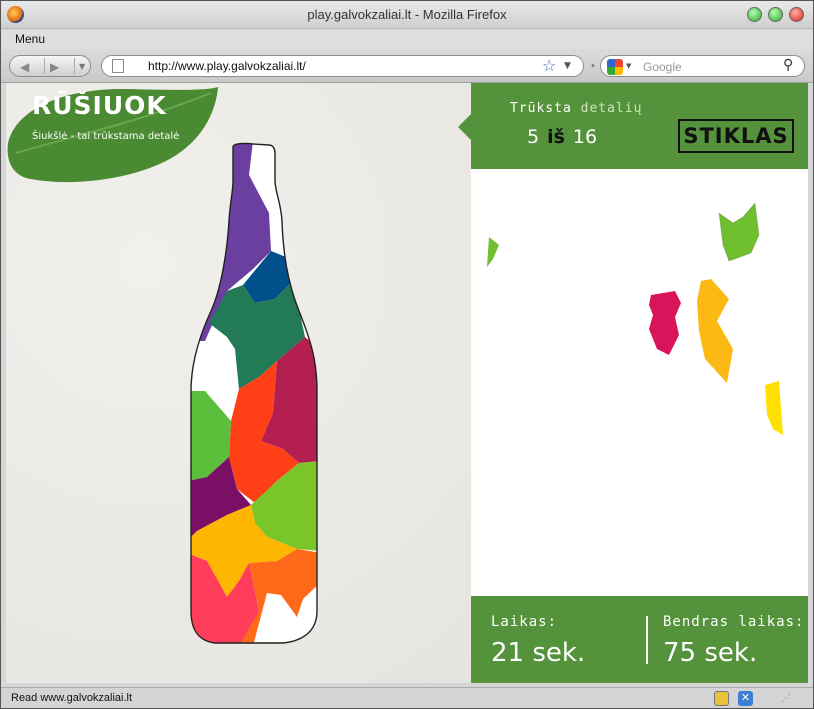  I want to click on time-value: 21 sek., so click(538, 653).